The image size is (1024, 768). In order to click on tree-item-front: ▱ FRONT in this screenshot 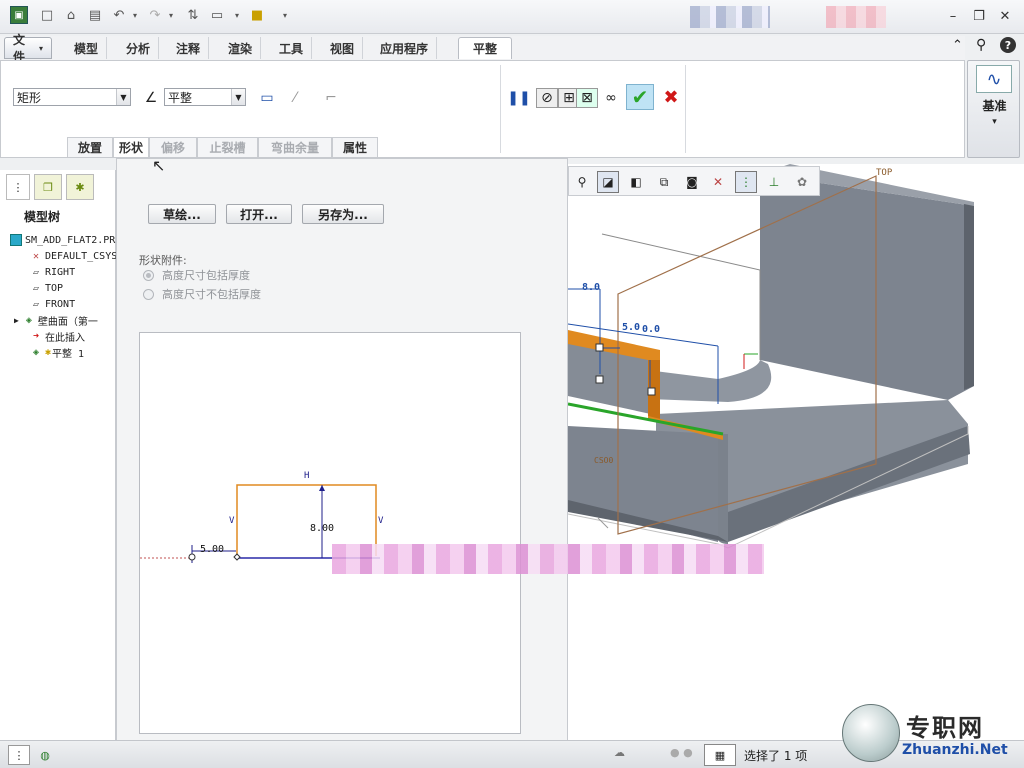, I will do `click(52, 304)`.